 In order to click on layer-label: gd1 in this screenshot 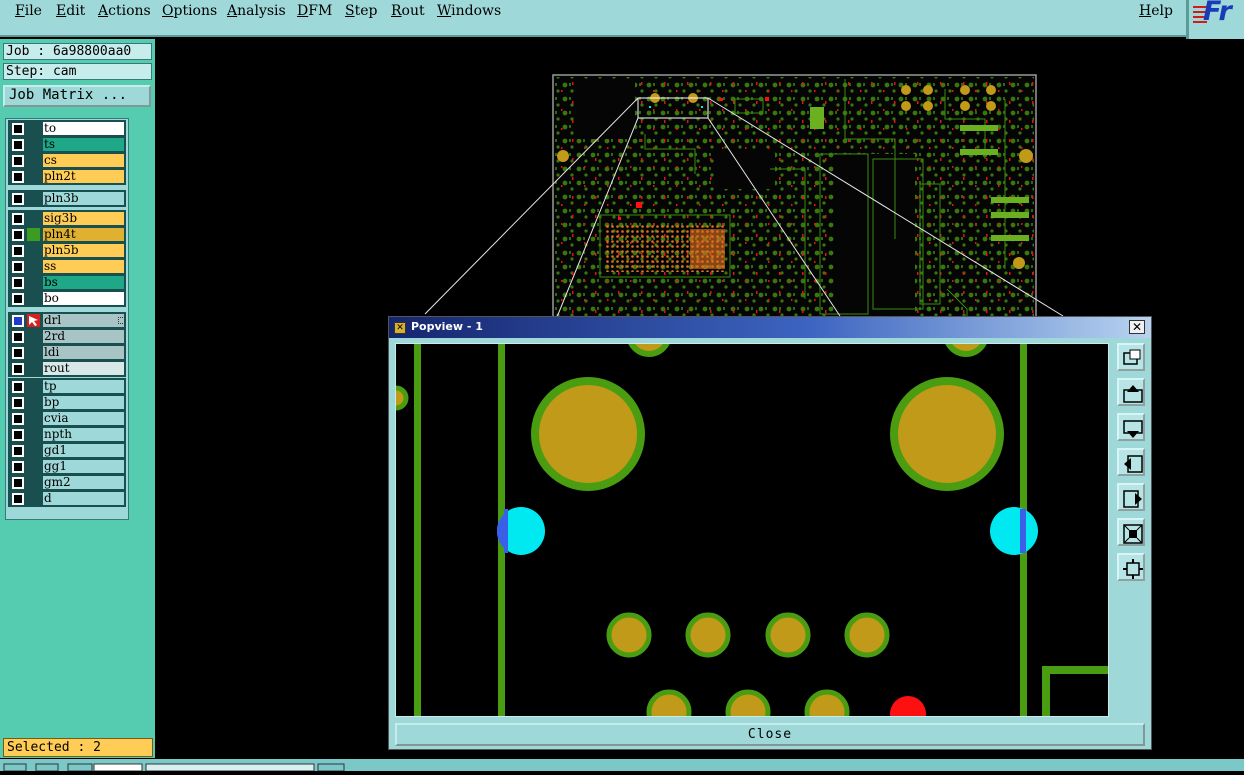, I will do `click(83, 450)`.